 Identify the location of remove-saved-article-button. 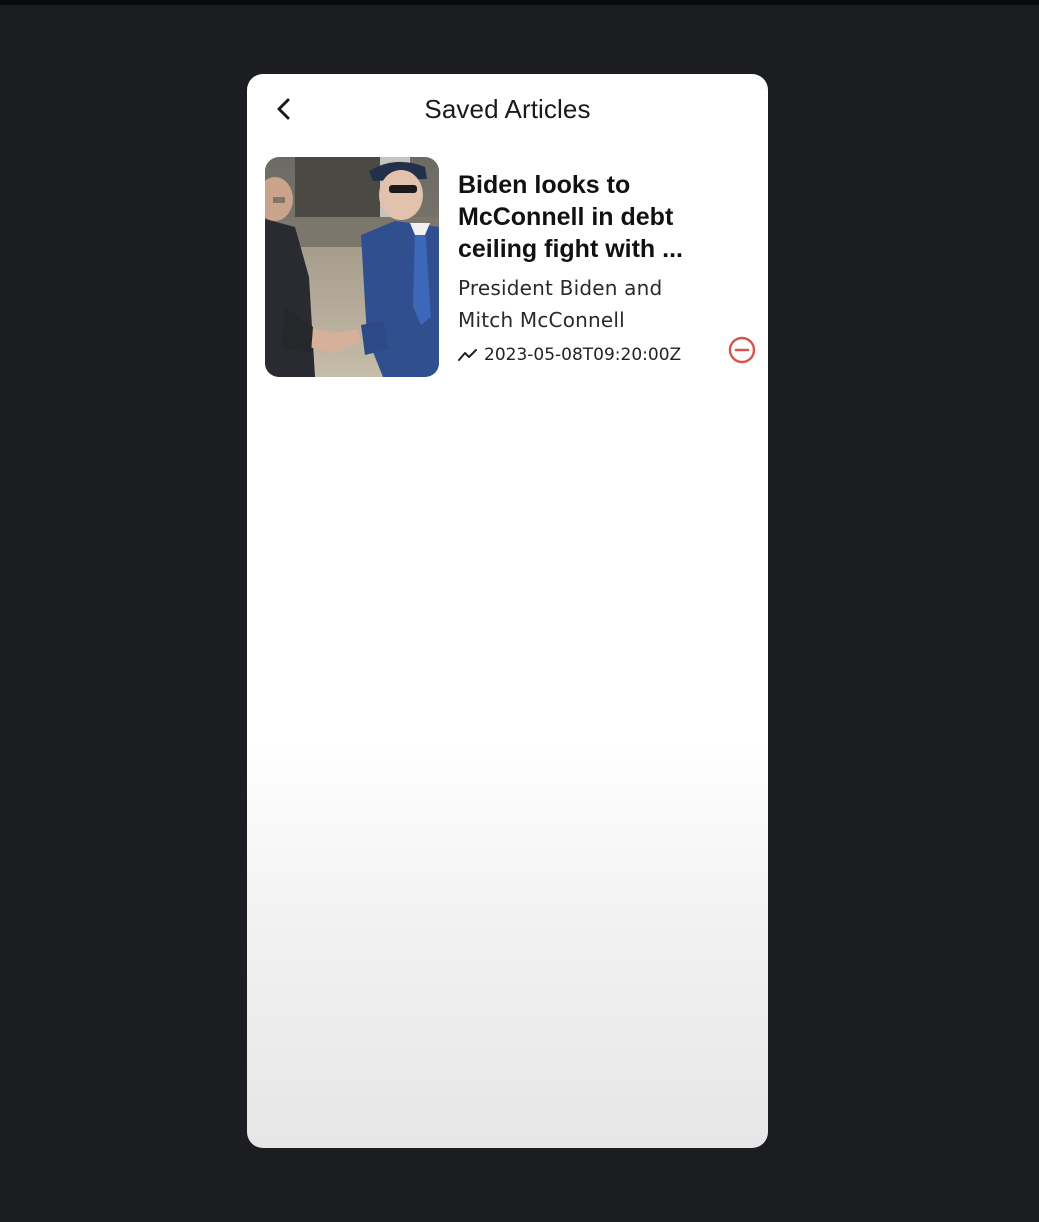
(742, 350).